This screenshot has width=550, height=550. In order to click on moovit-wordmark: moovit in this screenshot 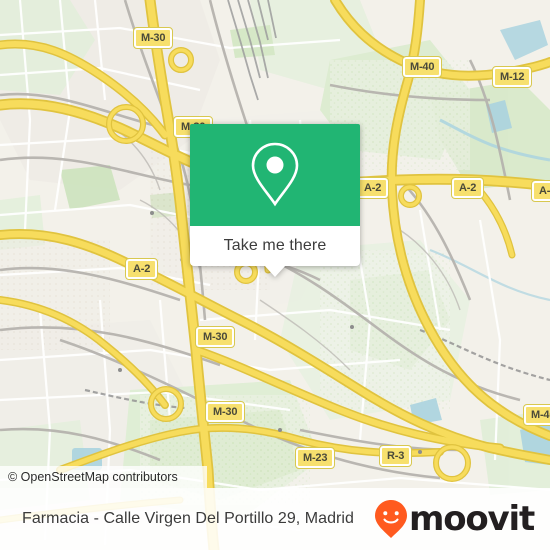, I will do `click(471, 519)`.